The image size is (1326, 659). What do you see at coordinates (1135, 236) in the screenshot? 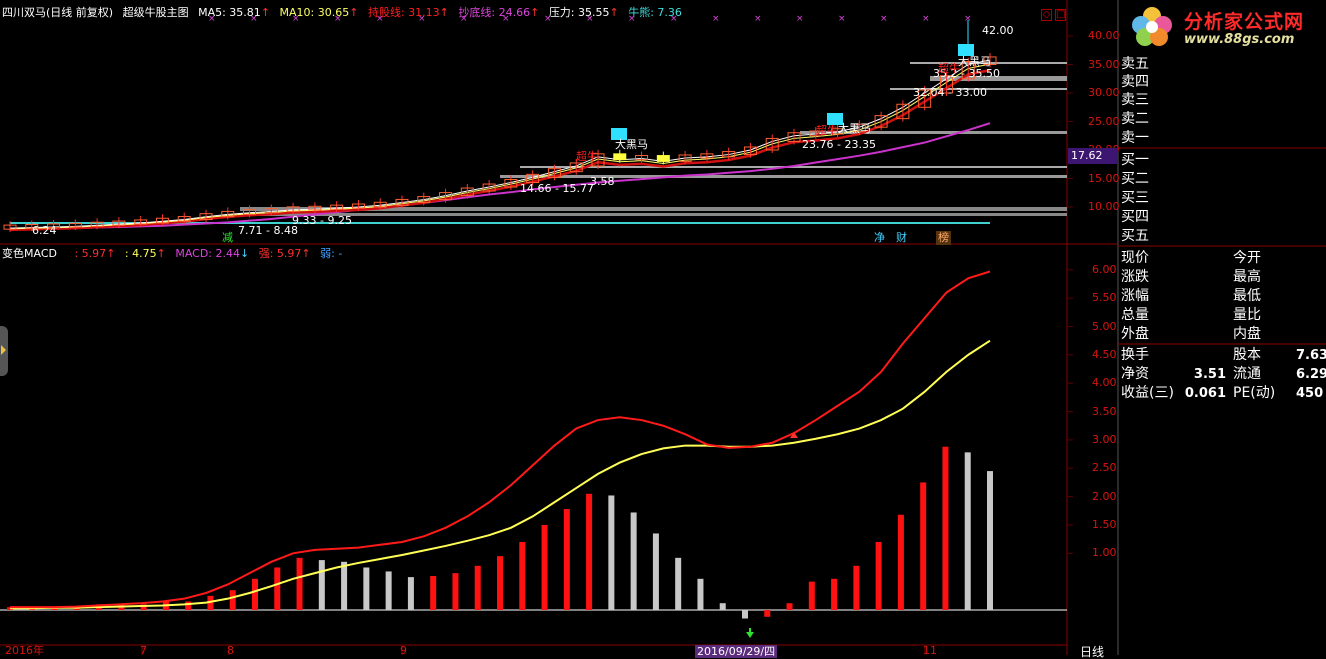
I see `buy-5: 买五` at bounding box center [1135, 236].